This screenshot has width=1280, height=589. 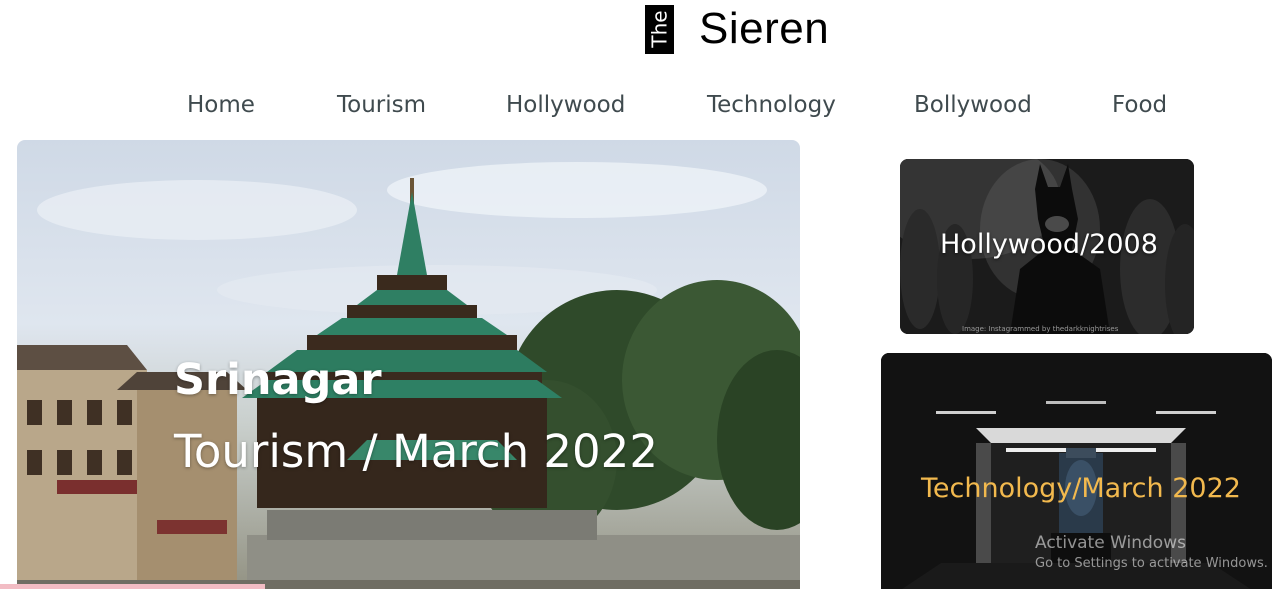 I want to click on hero-subtitle: Tourism / March 2022, so click(x=416, y=451).